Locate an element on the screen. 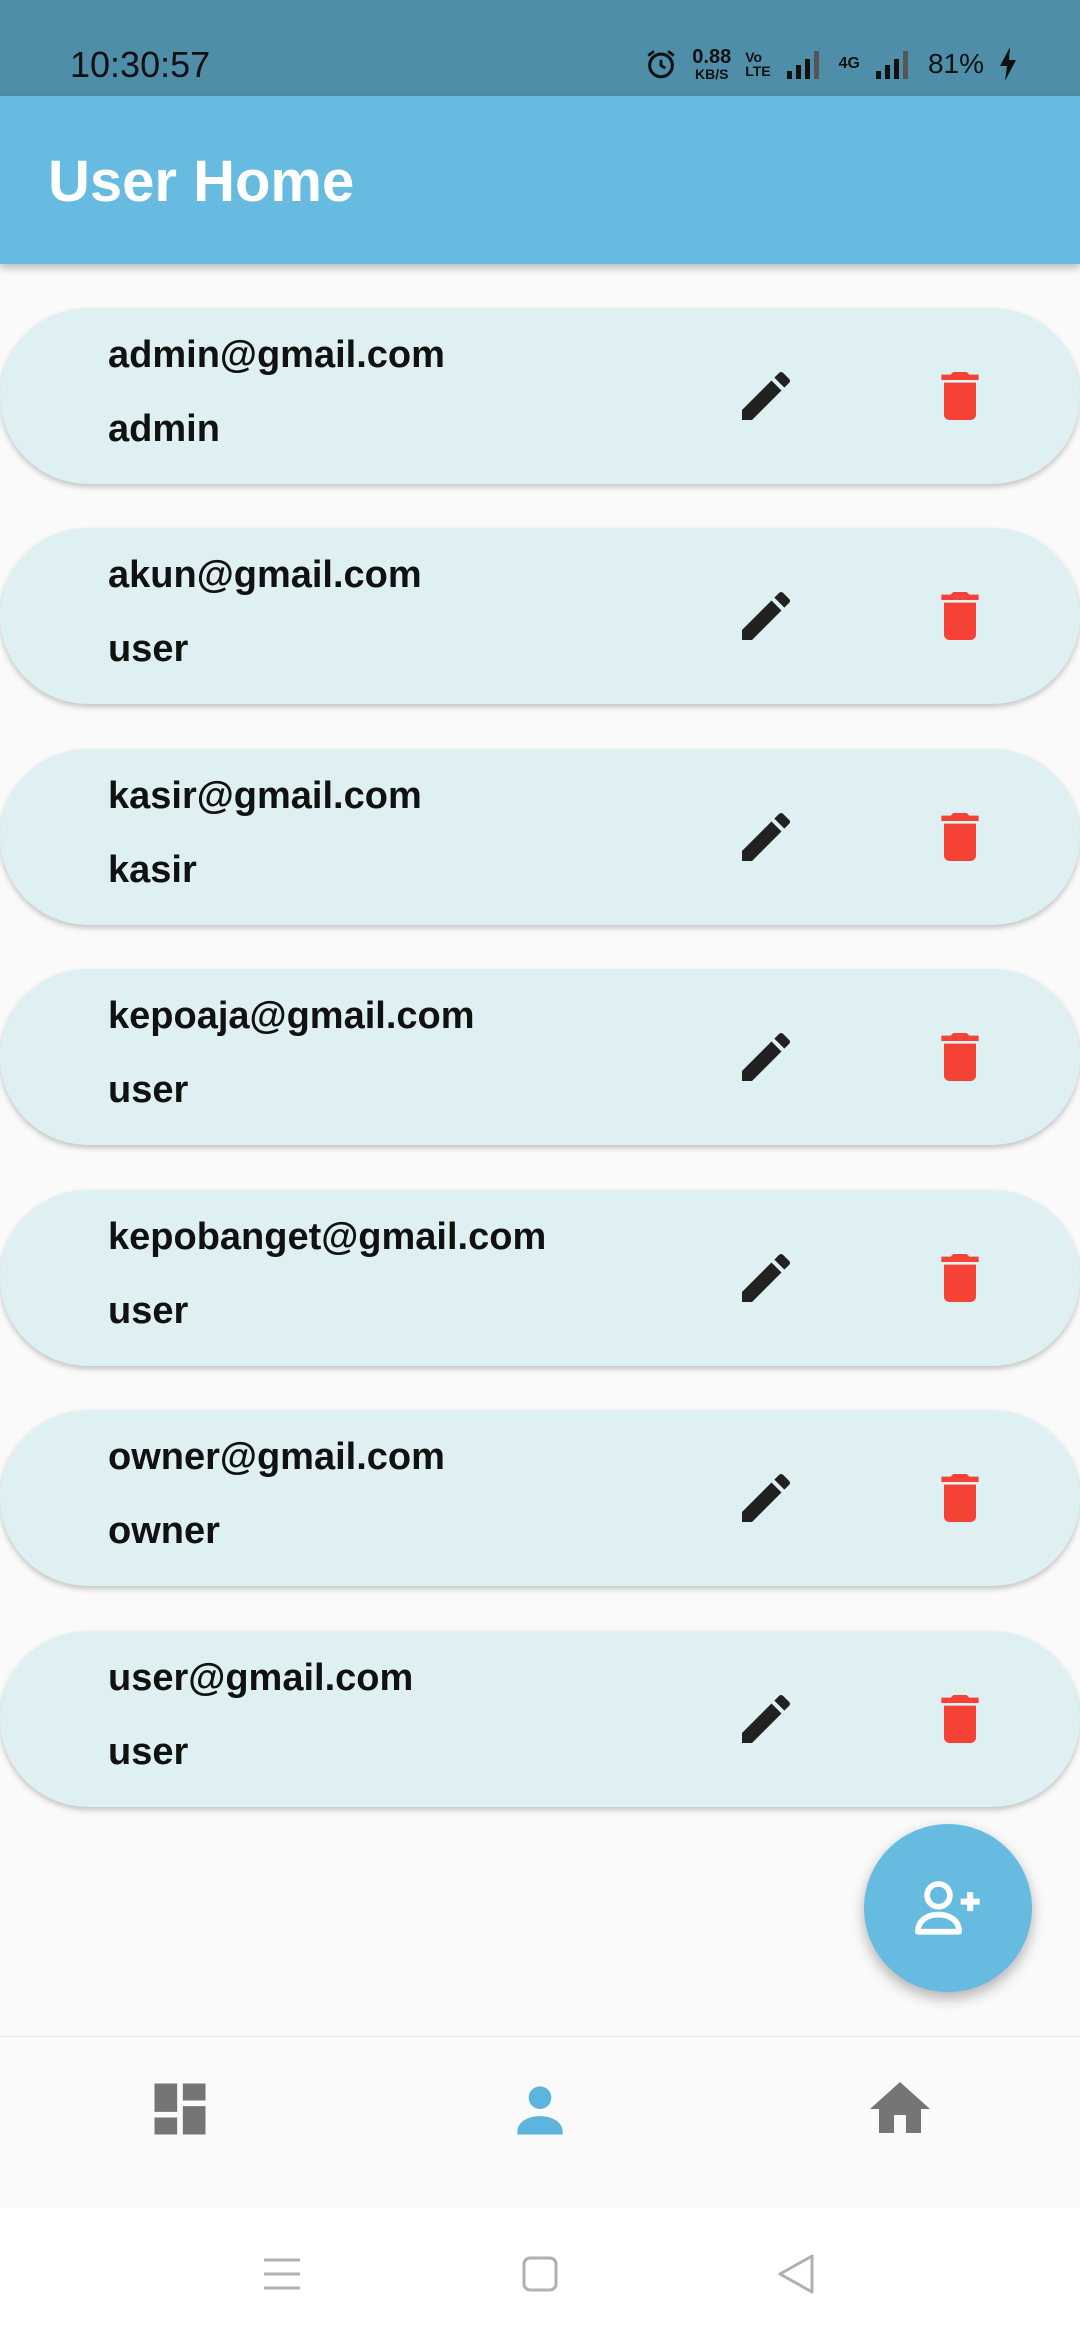  user-email: user@gmail.com is located at coordinates (261, 1678).